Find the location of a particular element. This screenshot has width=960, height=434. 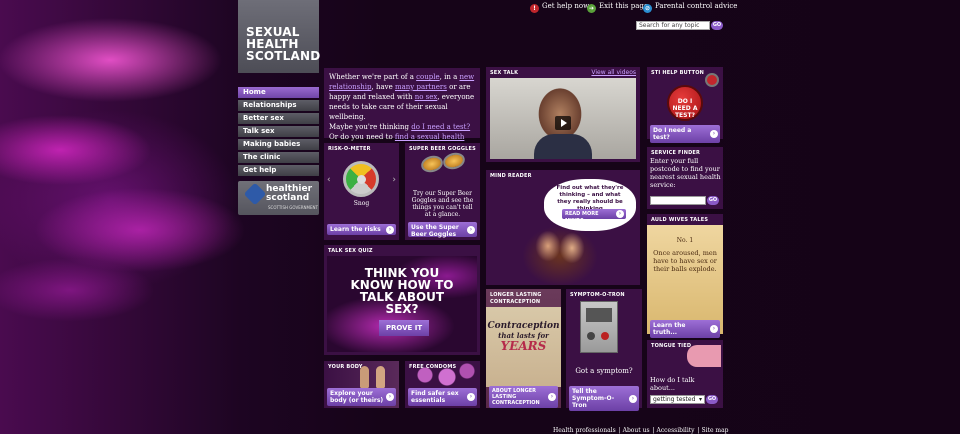

chevron-right-icon: › is located at coordinates (394, 180).